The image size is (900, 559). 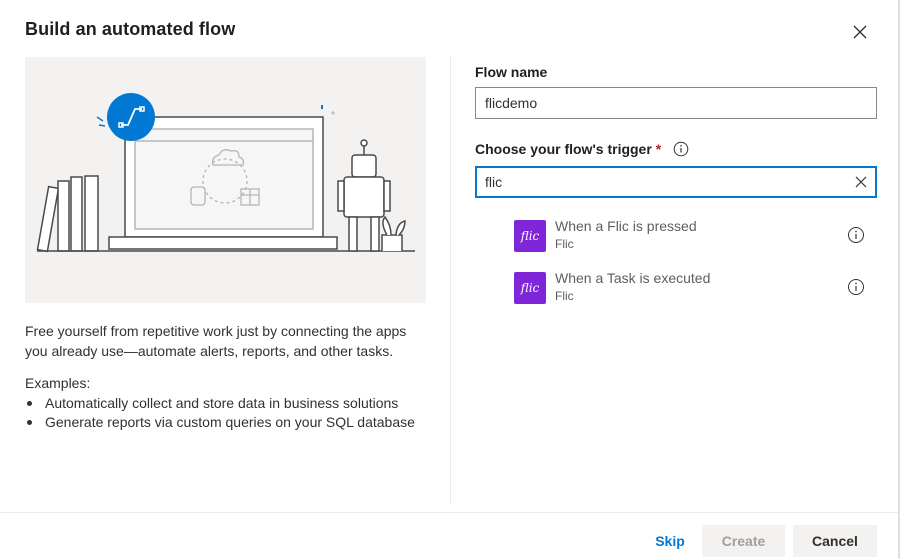 I want to click on trigger-option: flic When a Task is executed Flic, so click(x=694, y=287).